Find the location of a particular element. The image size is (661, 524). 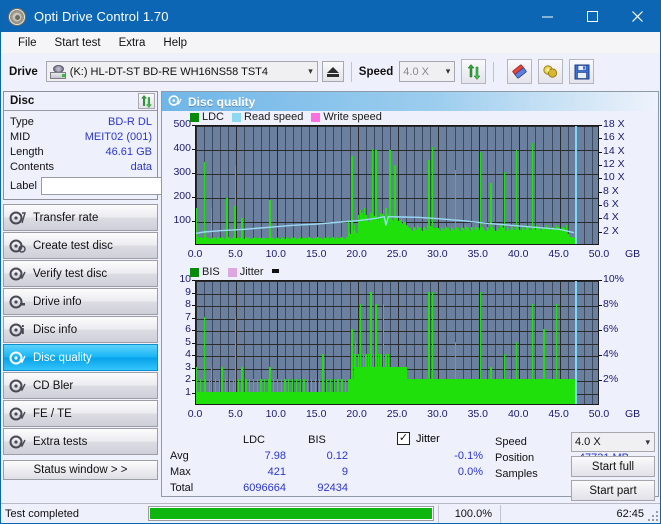

sidebar-item-fe-te: FE / TE is located at coordinates (80, 413).